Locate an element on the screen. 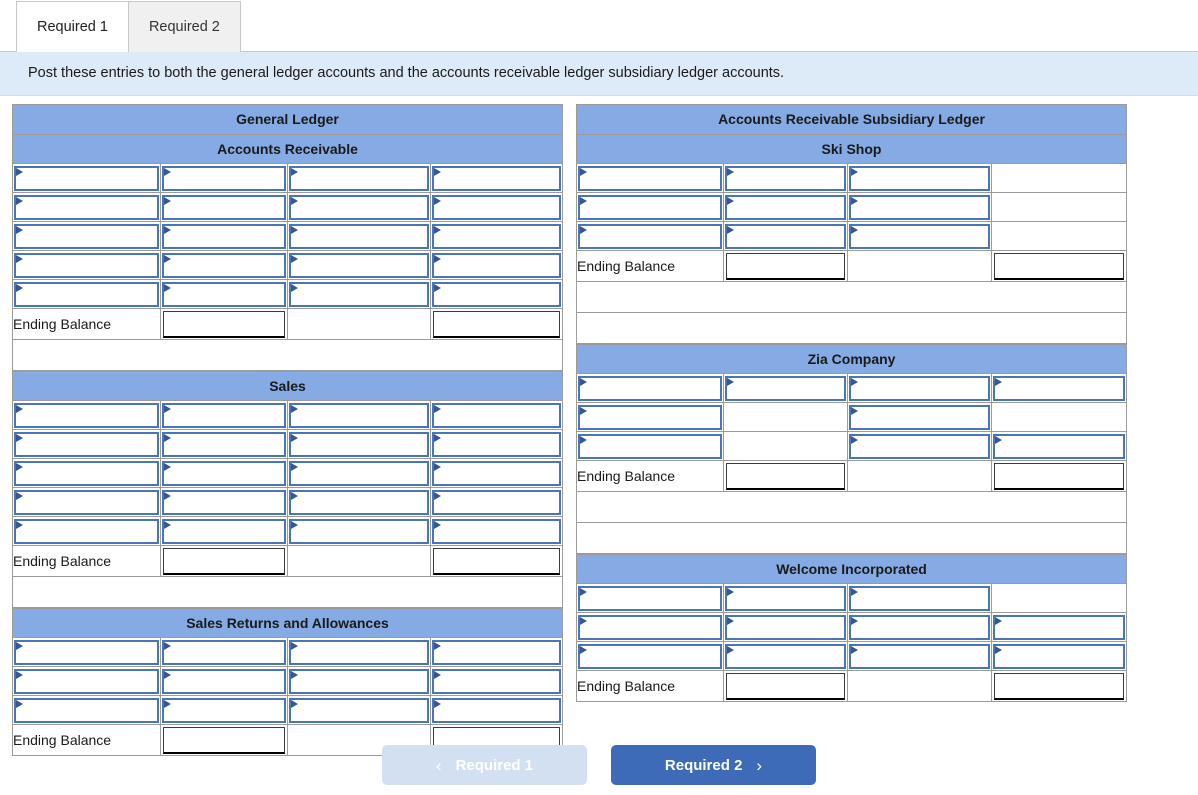 The height and width of the screenshot is (795, 1198). ledger-input-zia-company-r2-c1 is located at coordinates (650, 417).